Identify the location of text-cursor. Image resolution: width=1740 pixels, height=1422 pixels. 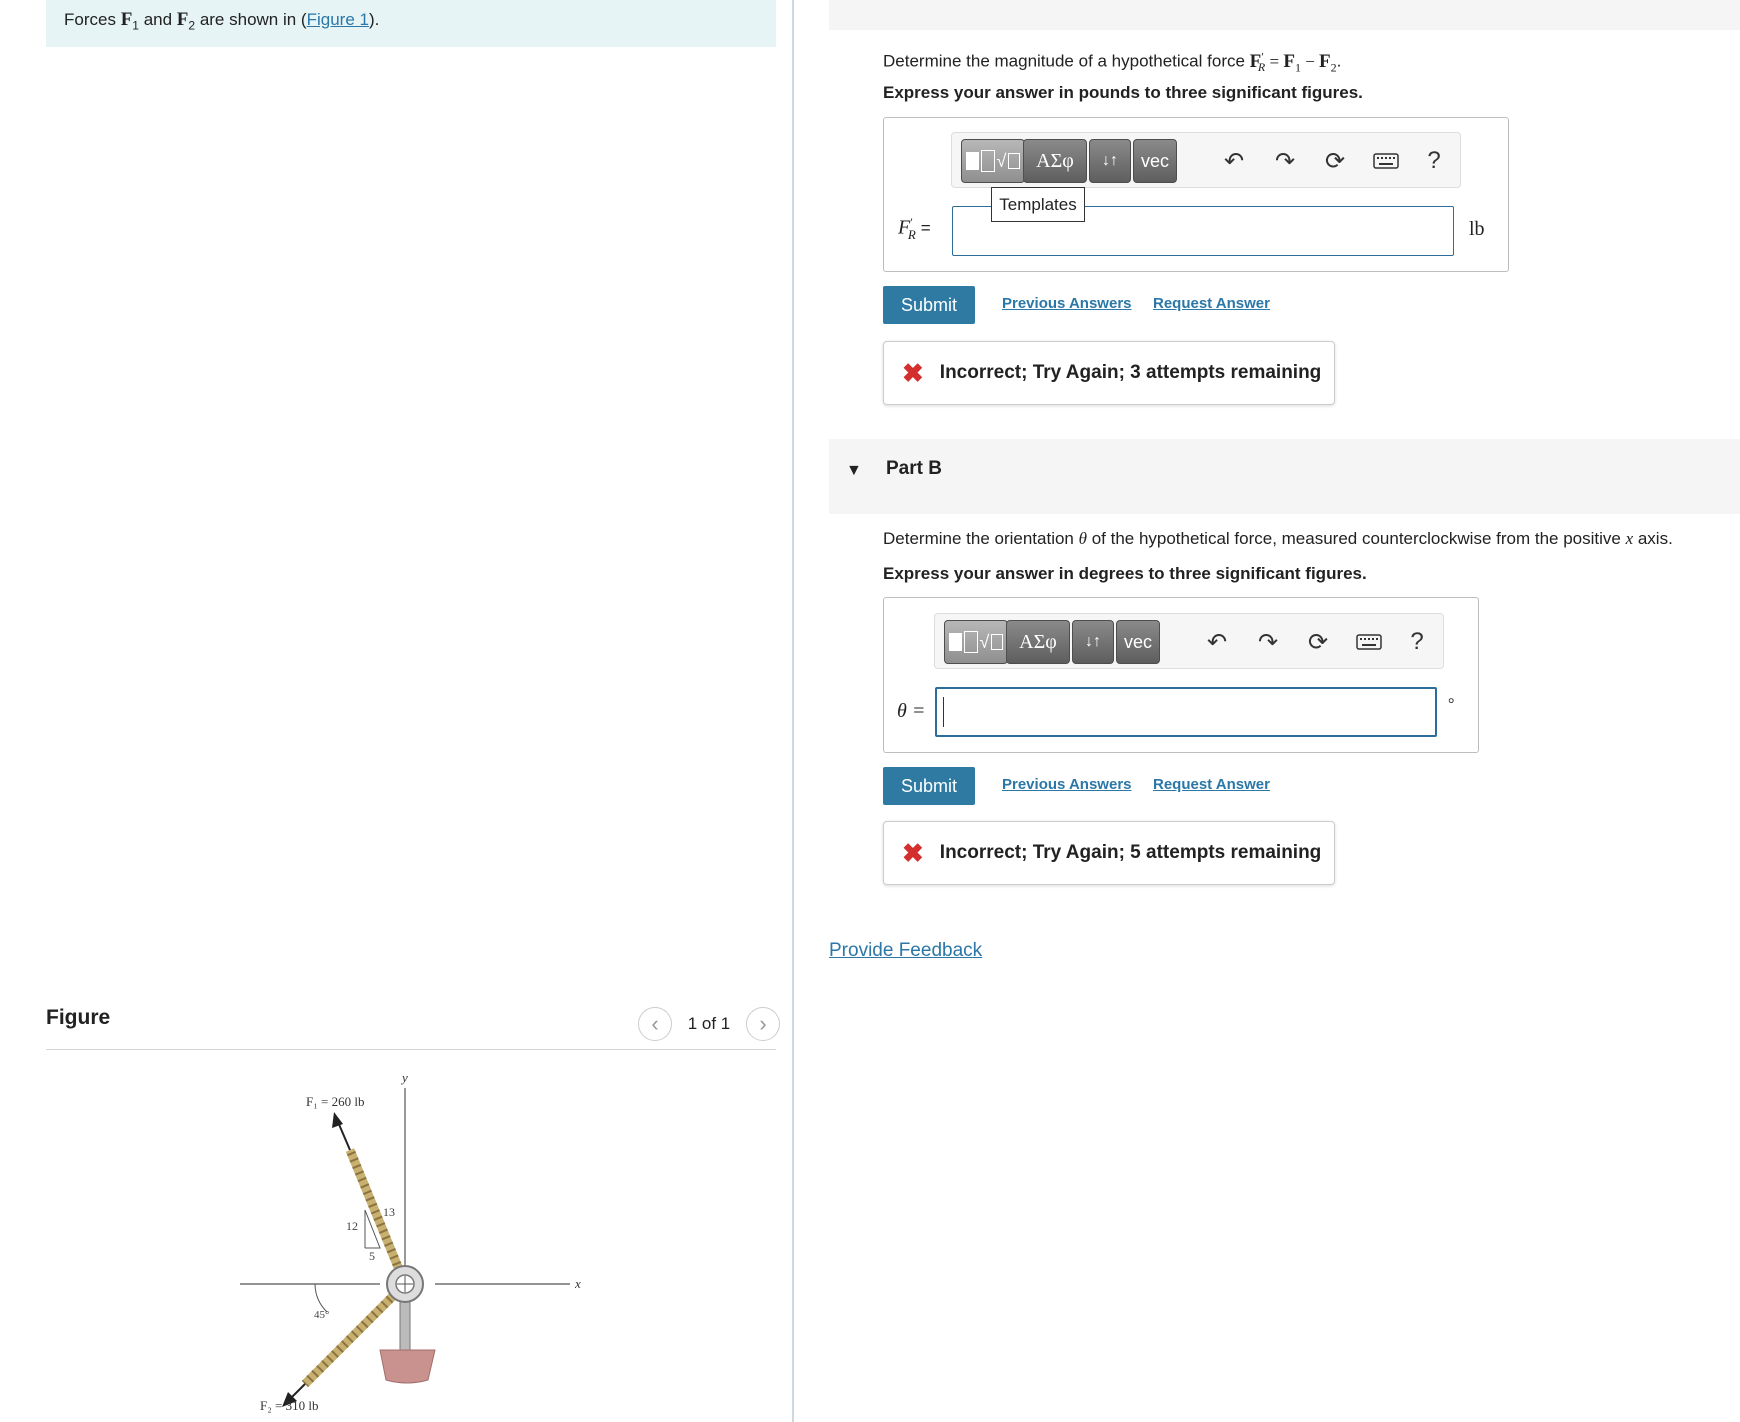
(943, 712).